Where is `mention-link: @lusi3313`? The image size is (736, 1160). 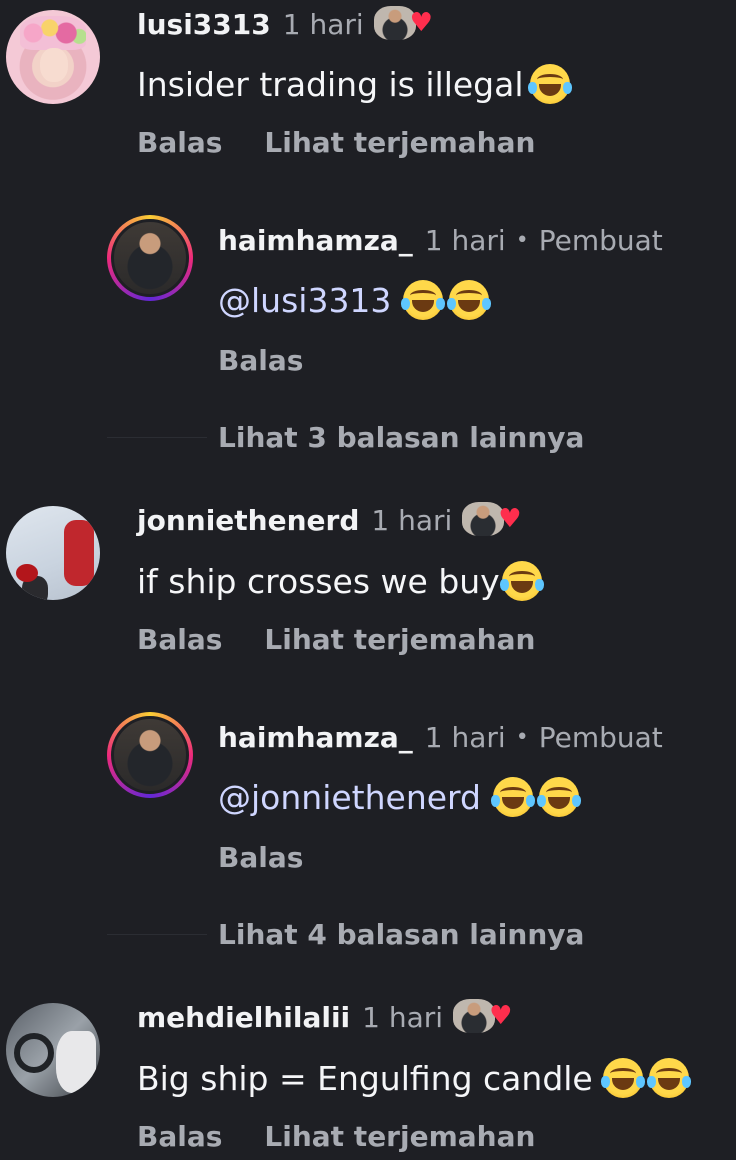 mention-link: @lusi3313 is located at coordinates (304, 300).